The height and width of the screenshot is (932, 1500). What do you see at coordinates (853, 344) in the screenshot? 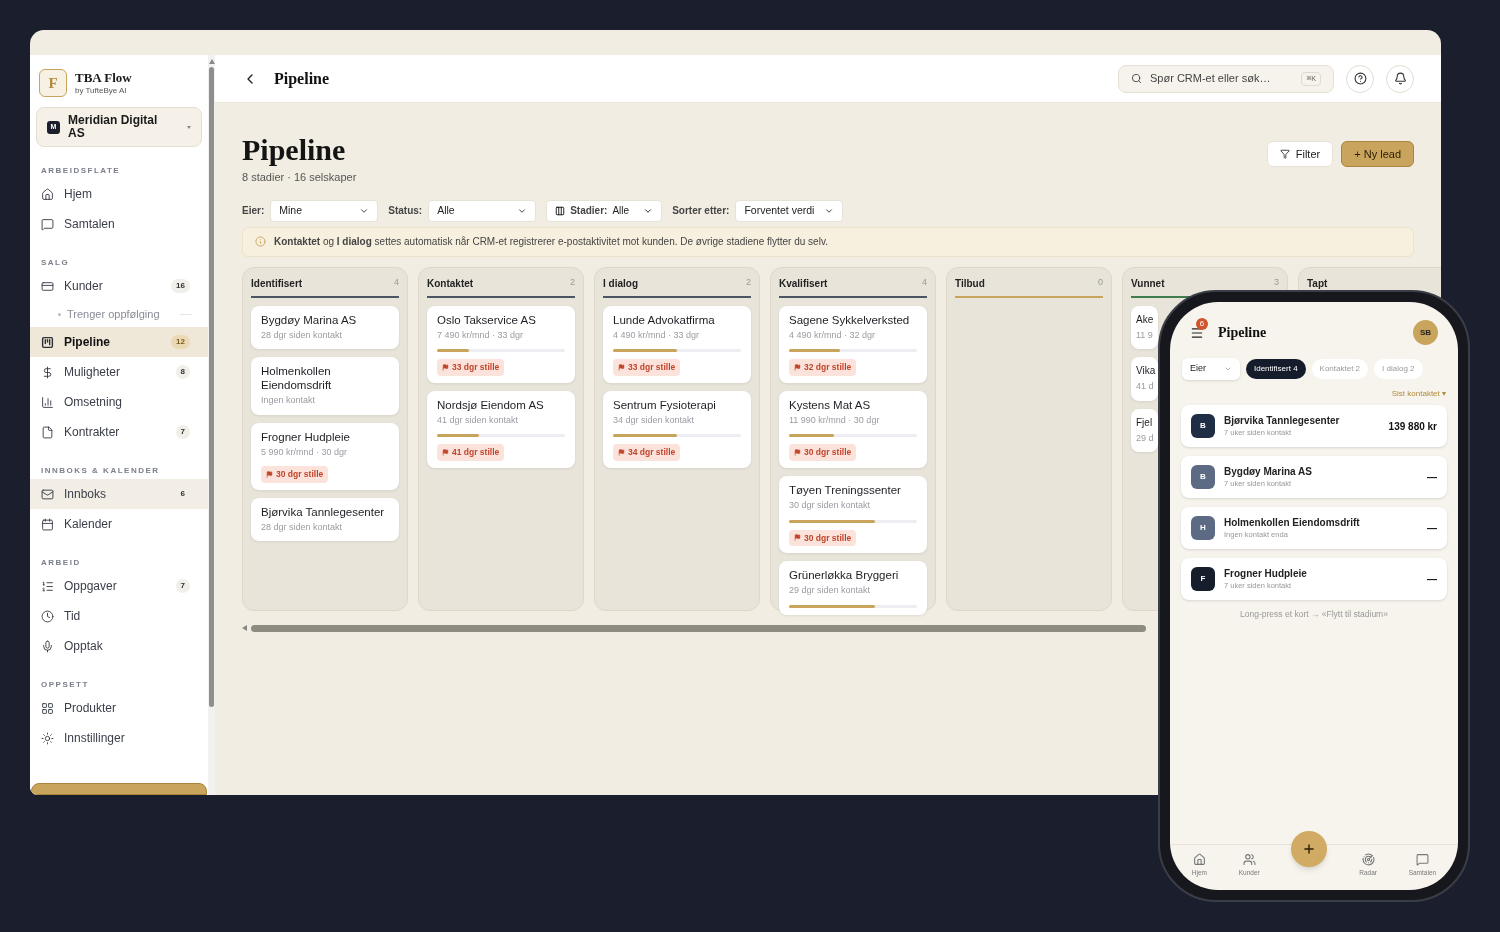
I see `lead-card: Sagene Sykkelverksted 4 490 kr/mnd · 32 dgr 32 dgr stille` at bounding box center [853, 344].